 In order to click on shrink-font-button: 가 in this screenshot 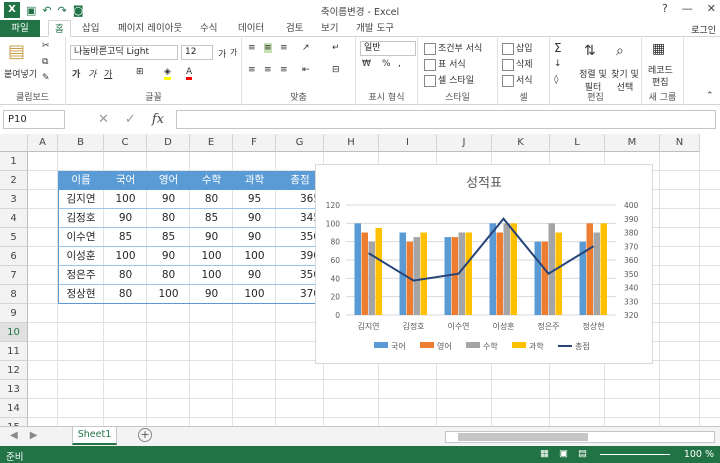, I will do `click(233, 52)`.